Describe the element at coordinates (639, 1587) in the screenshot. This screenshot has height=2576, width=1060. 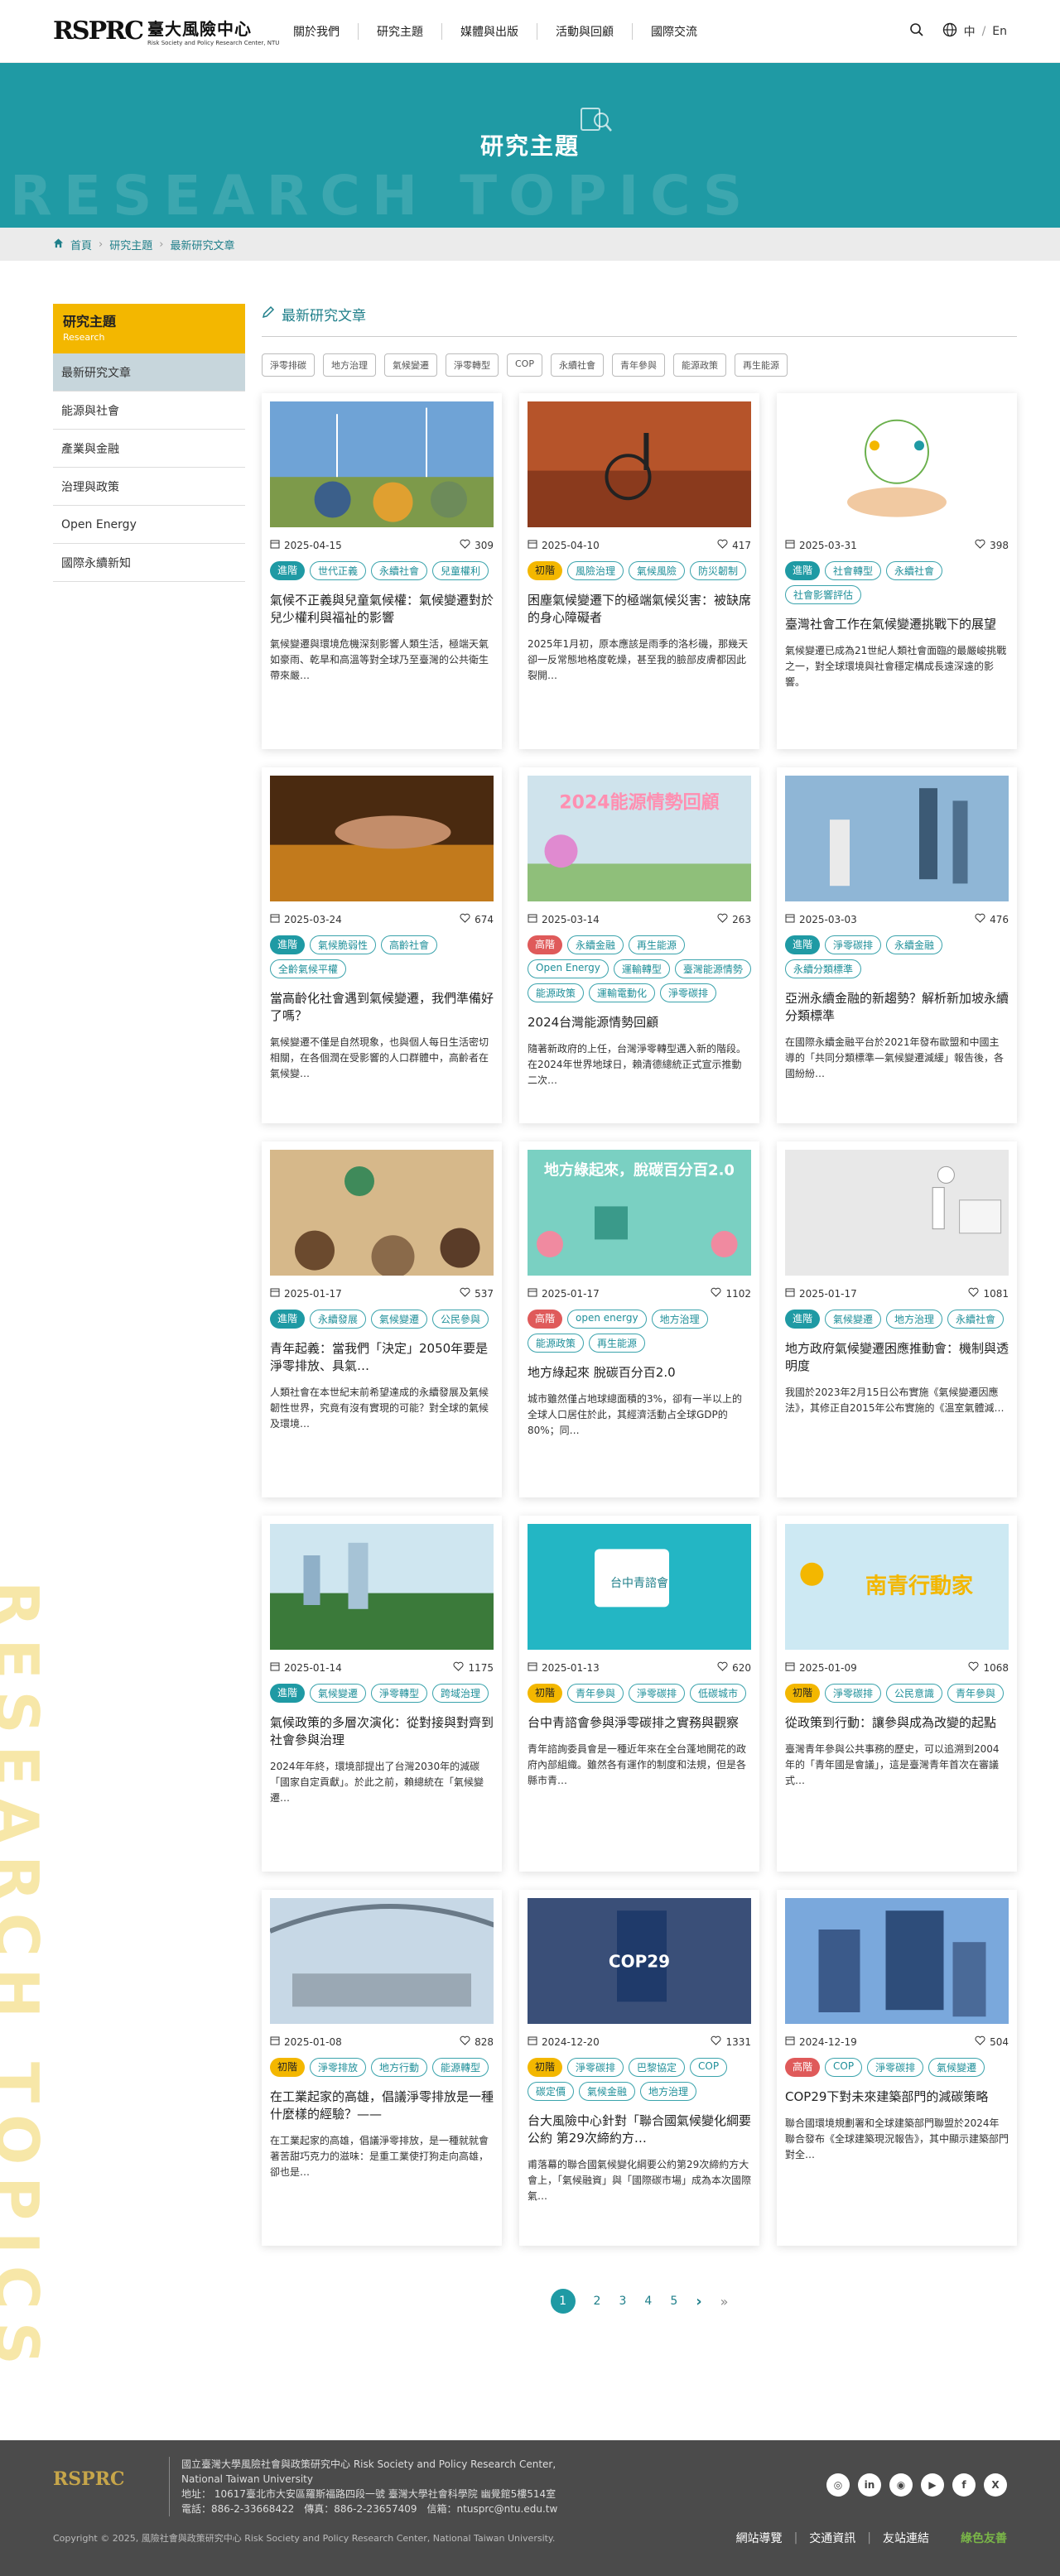
I see `article-thumbnail: 台中青諮會` at that location.